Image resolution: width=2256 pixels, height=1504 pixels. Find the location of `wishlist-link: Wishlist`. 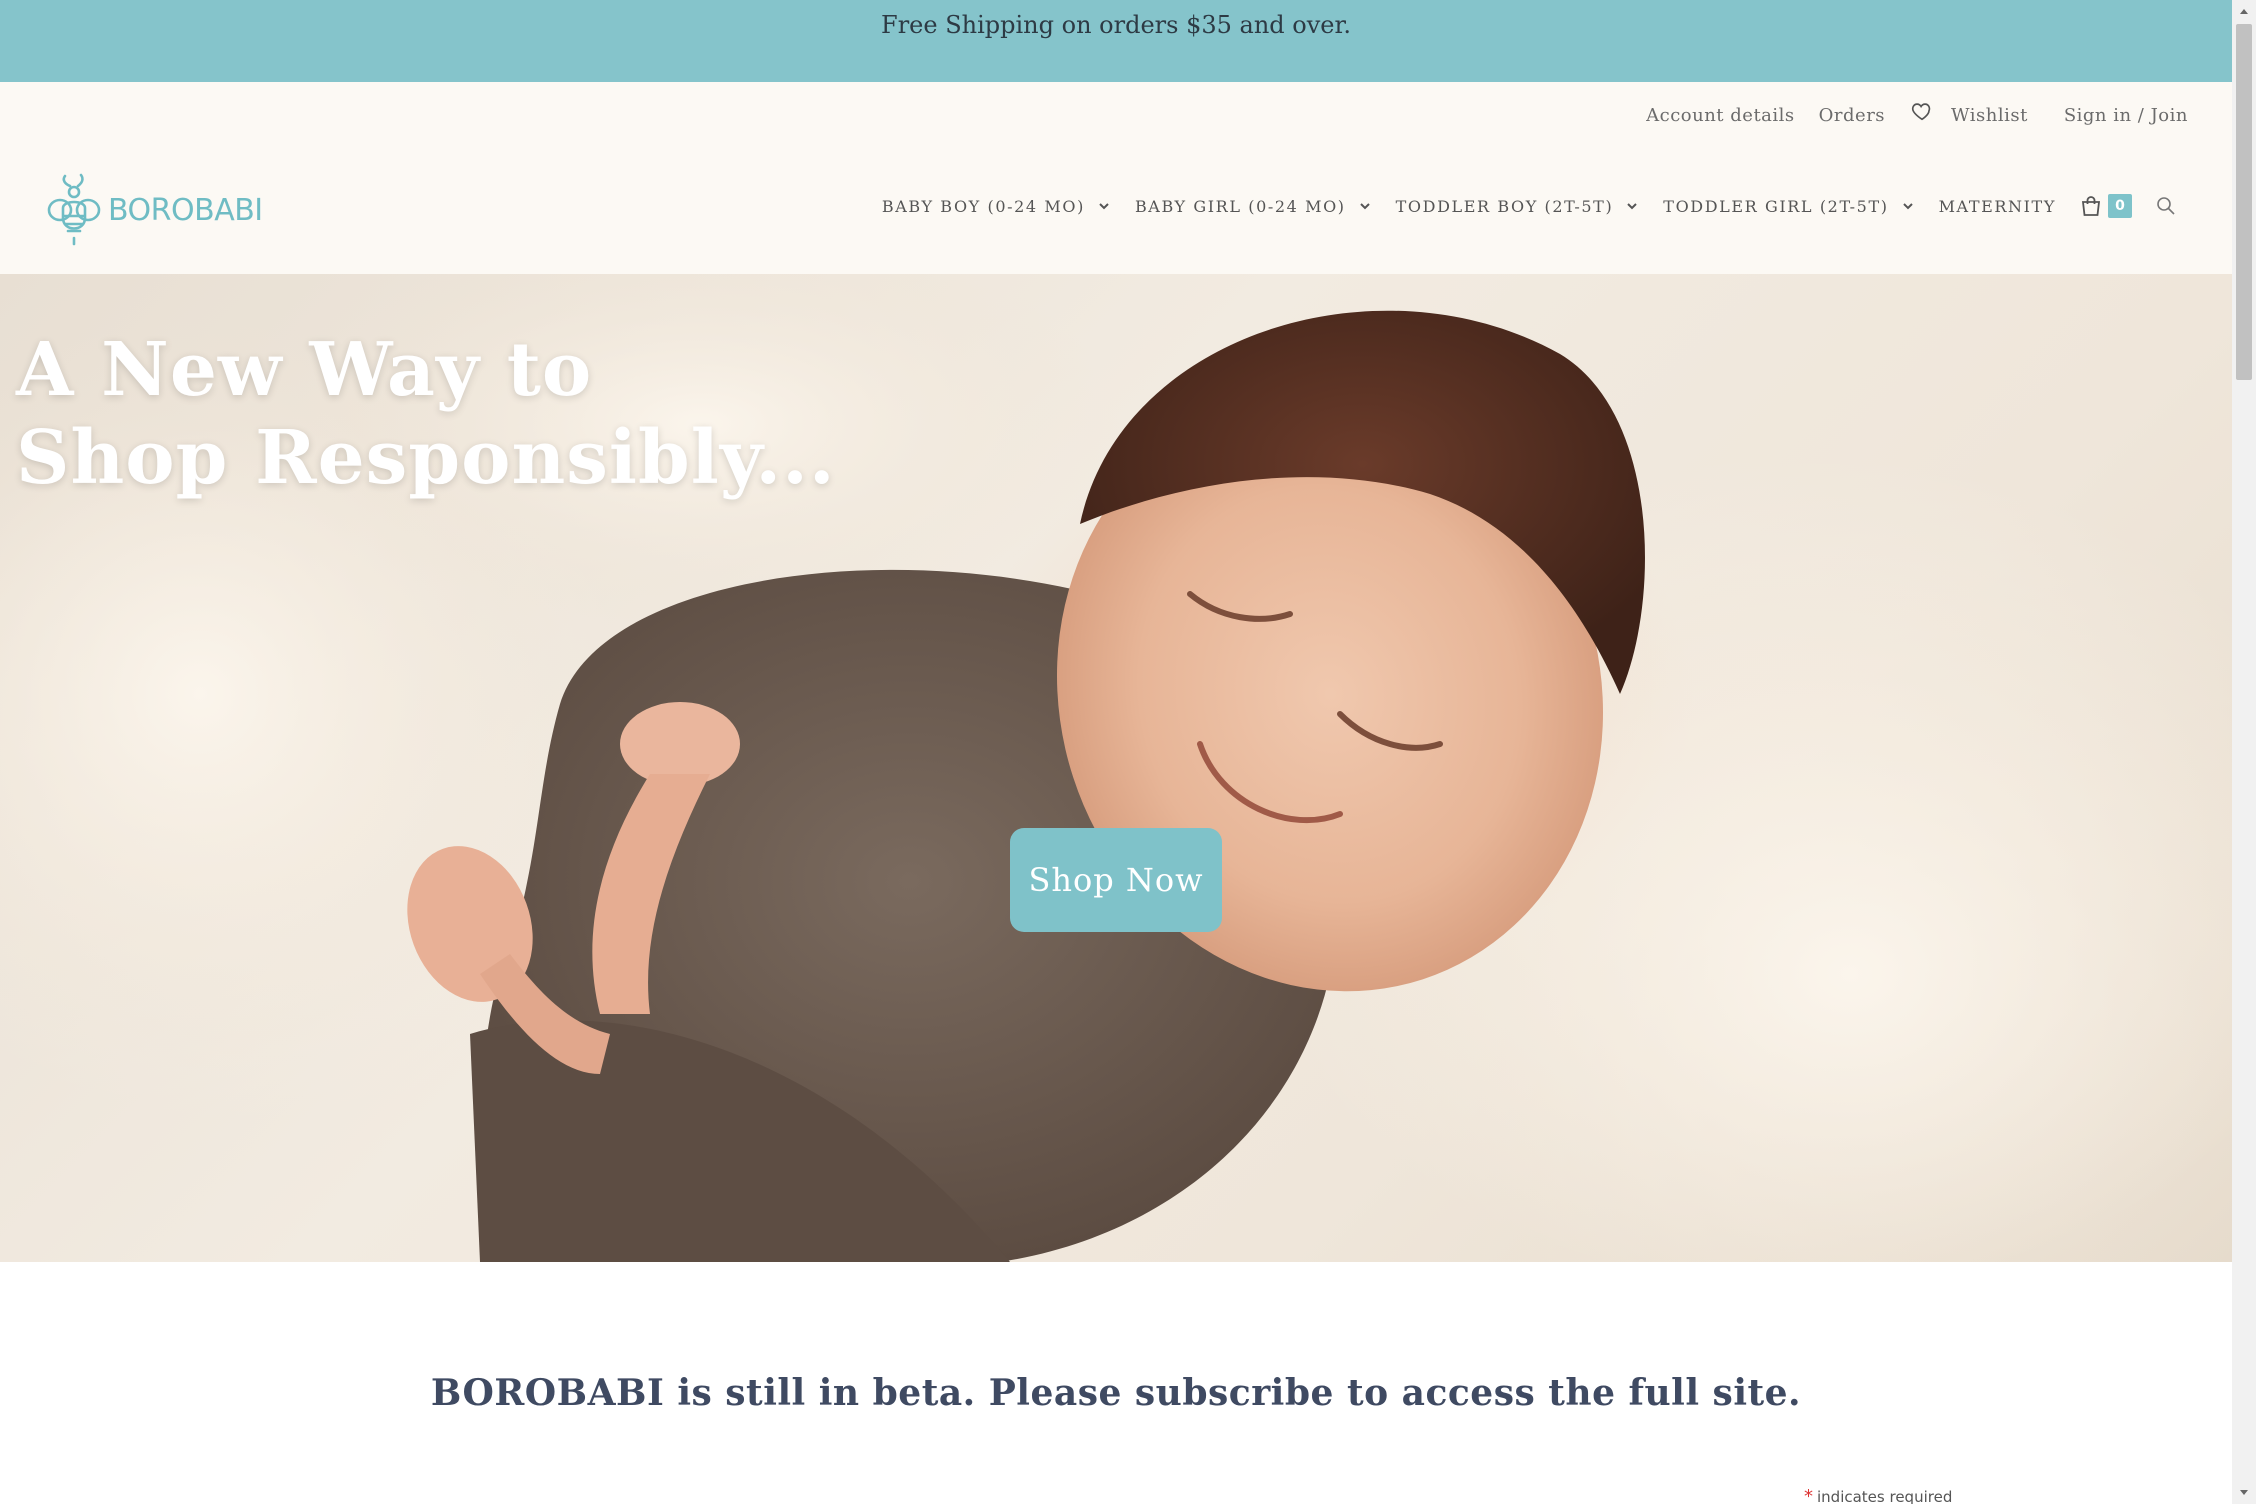

wishlist-link: Wishlist is located at coordinates (1989, 115).